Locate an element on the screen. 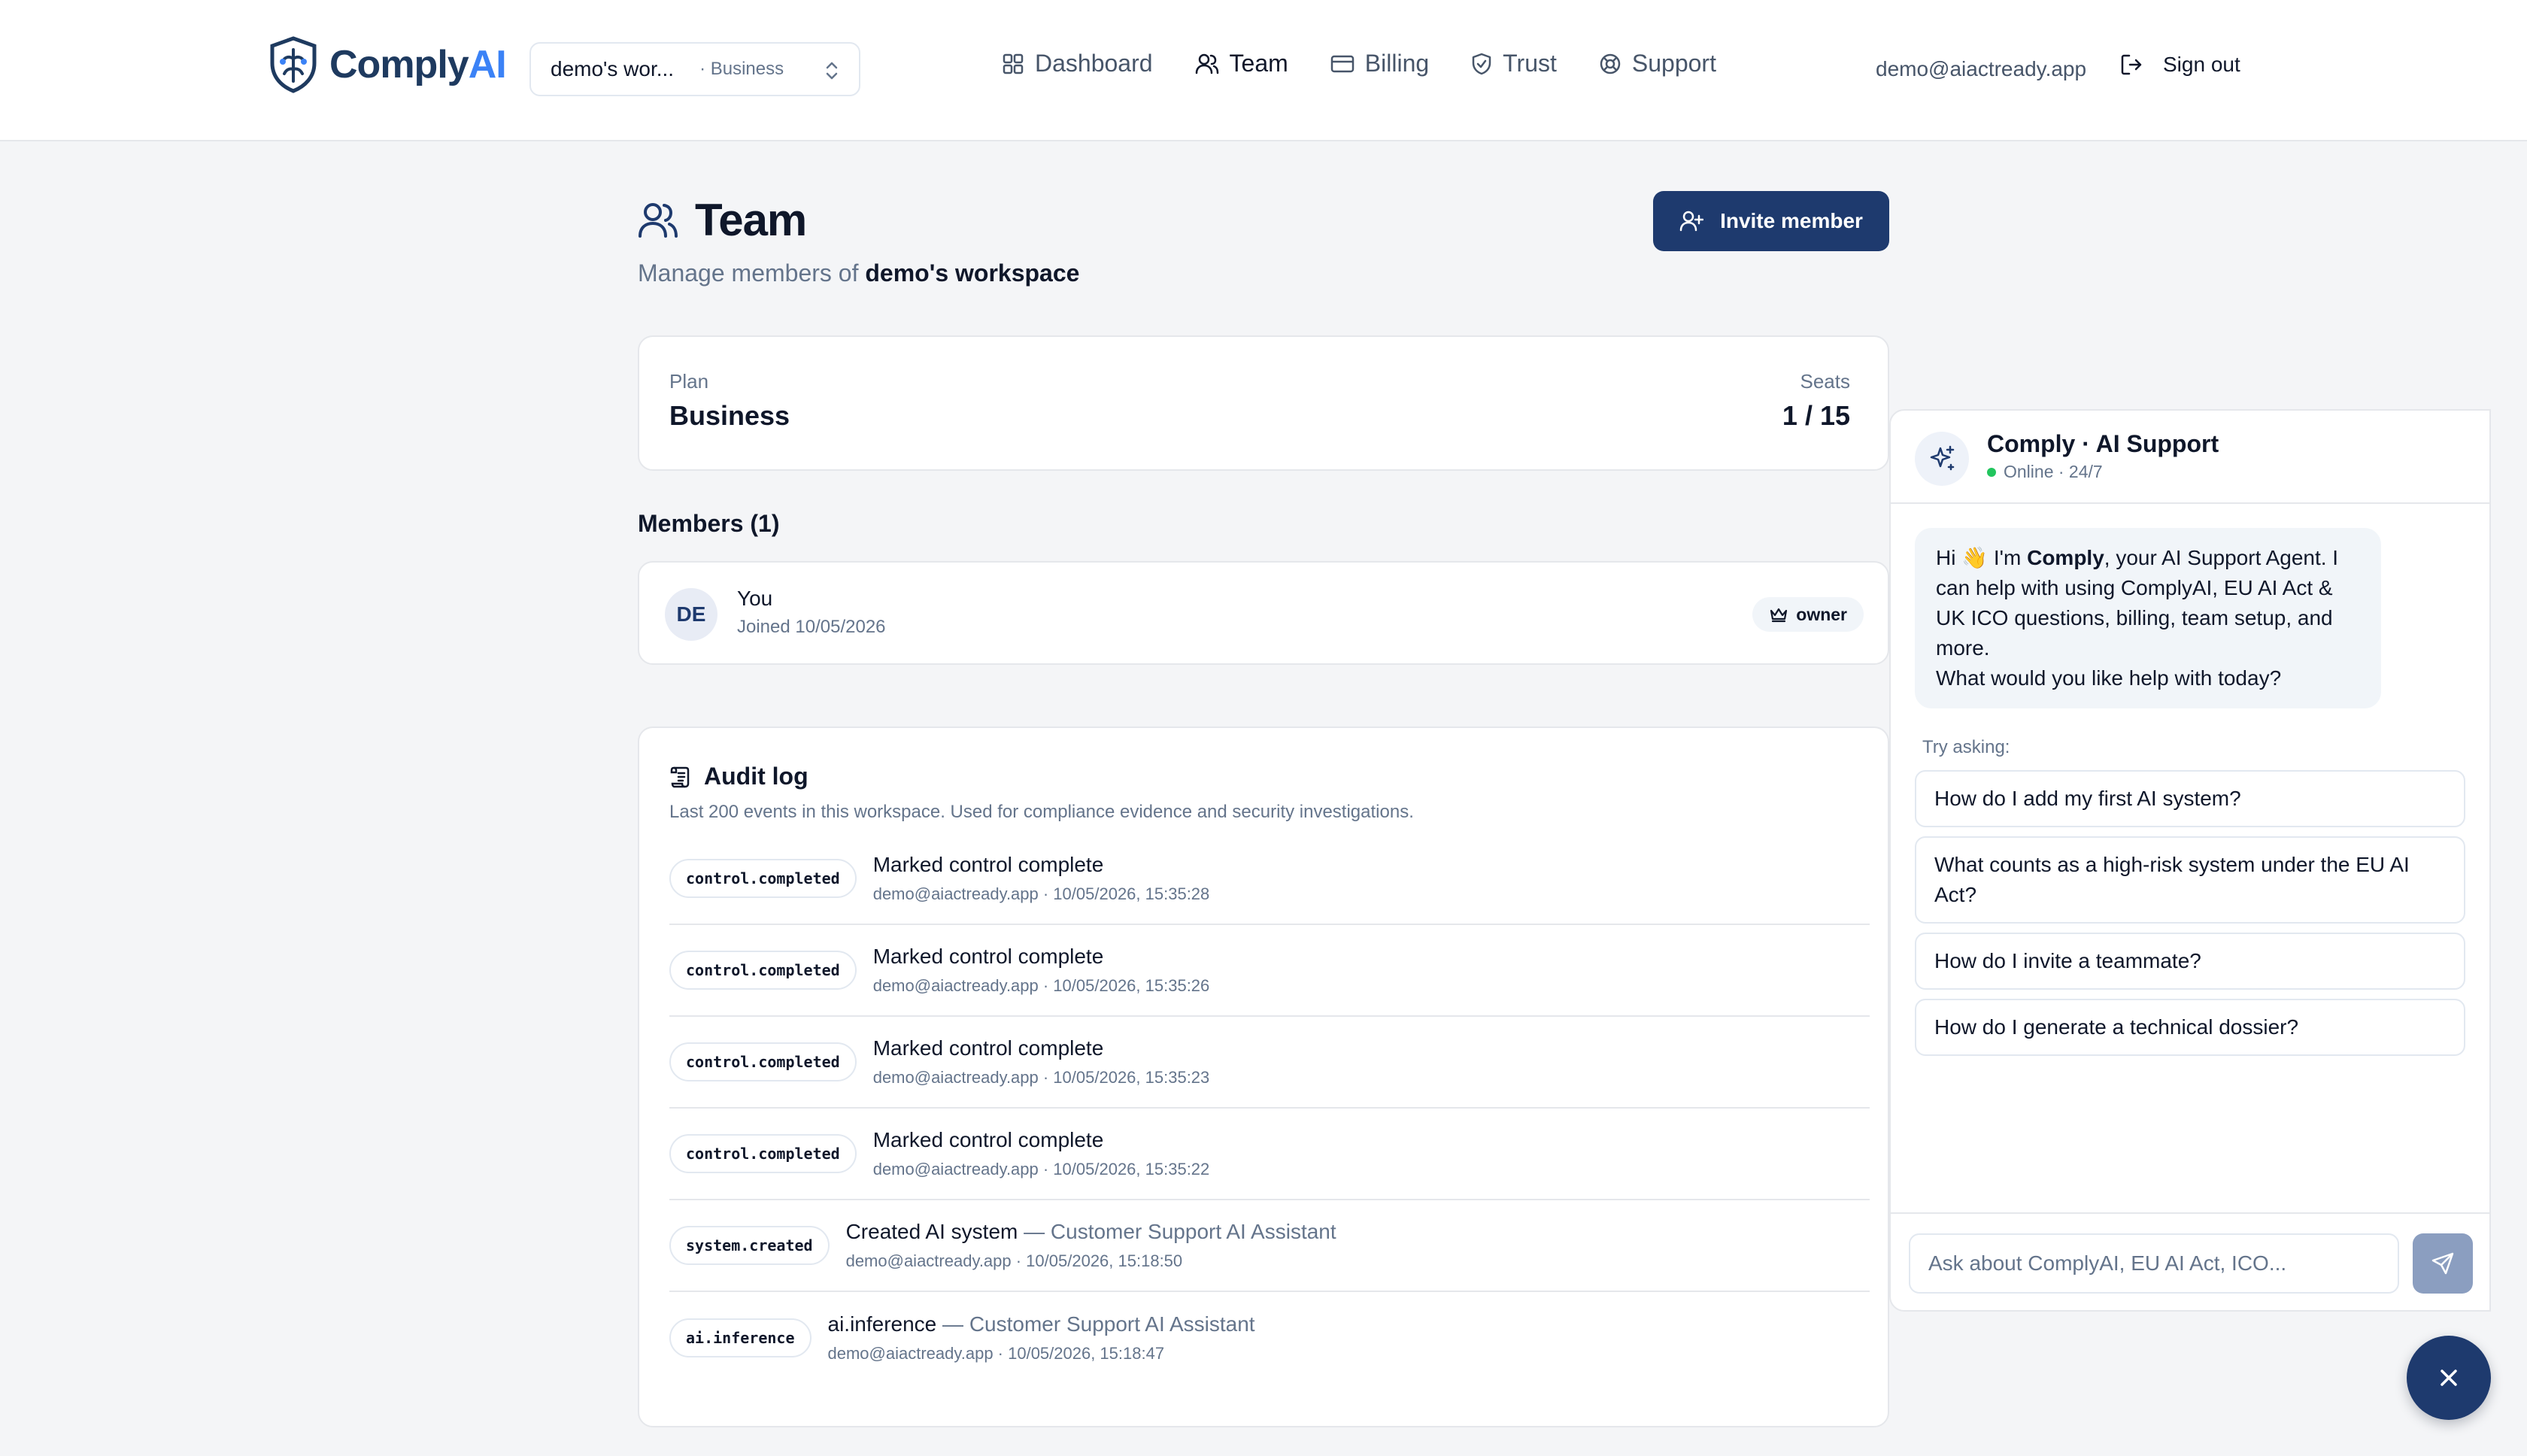 The width and height of the screenshot is (2527, 1456). user-plus-icon is located at coordinates (1691, 221).